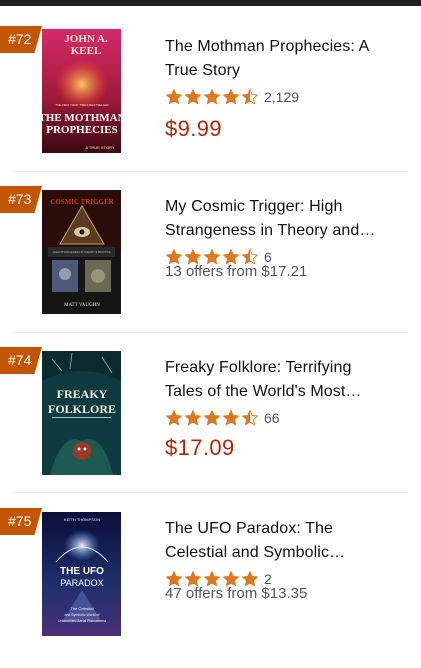  What do you see at coordinates (81, 118) in the screenshot?
I see `svg-text: THE MOTHMAN` at bounding box center [81, 118].